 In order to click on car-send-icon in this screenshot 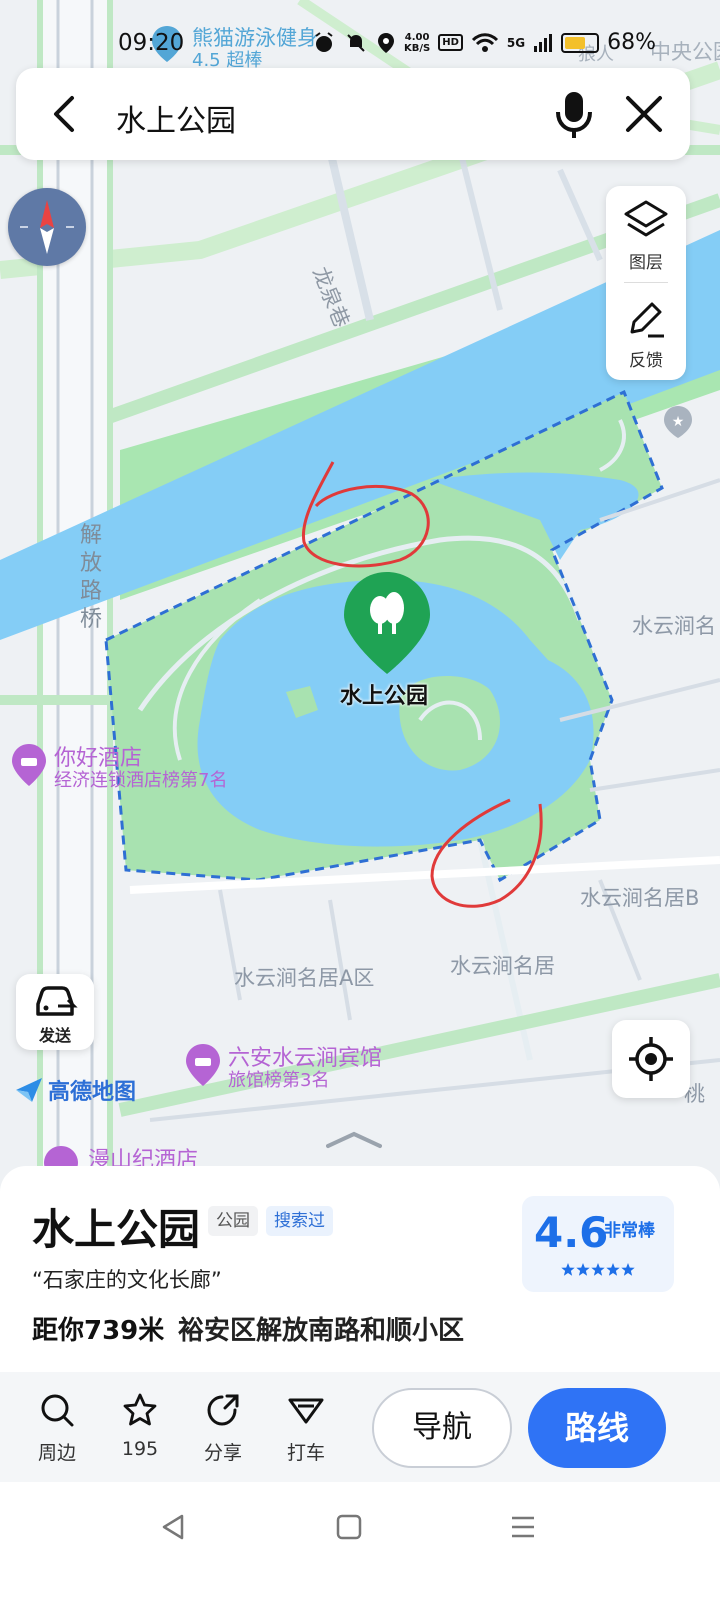, I will do `click(57, 1001)`.